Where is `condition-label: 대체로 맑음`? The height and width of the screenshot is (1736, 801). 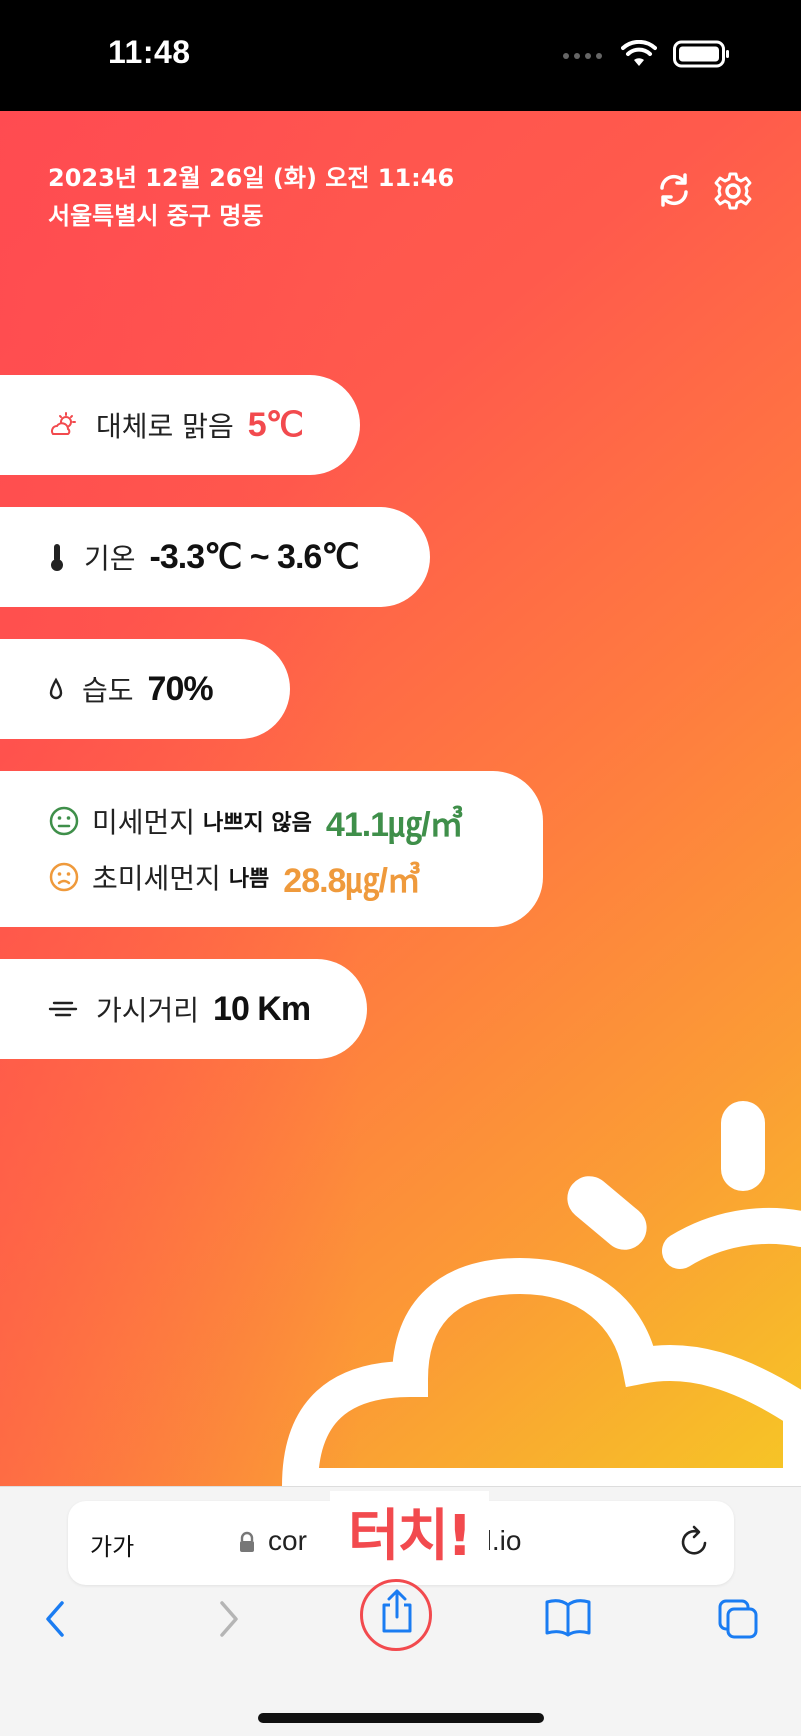 condition-label: 대체로 맑음 is located at coordinates (165, 426).